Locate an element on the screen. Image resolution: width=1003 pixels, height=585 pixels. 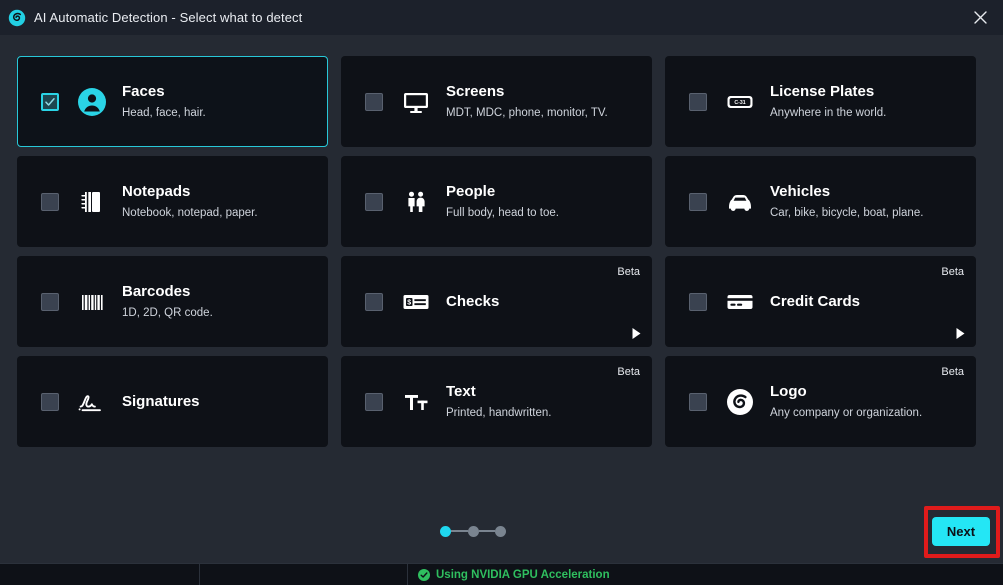
card-desc-people: Full body, head to toe. is located at coordinates (502, 213).